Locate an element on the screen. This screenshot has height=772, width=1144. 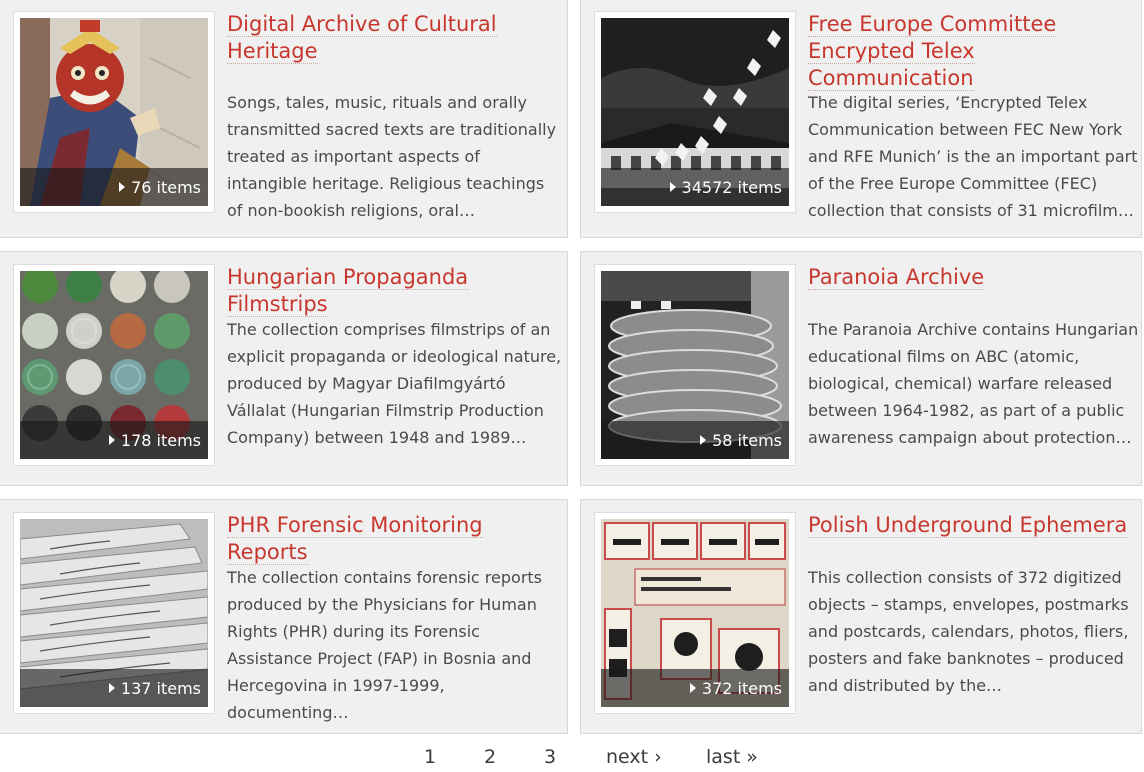
thumbnail-frame: 76 items is located at coordinates (114, 112).